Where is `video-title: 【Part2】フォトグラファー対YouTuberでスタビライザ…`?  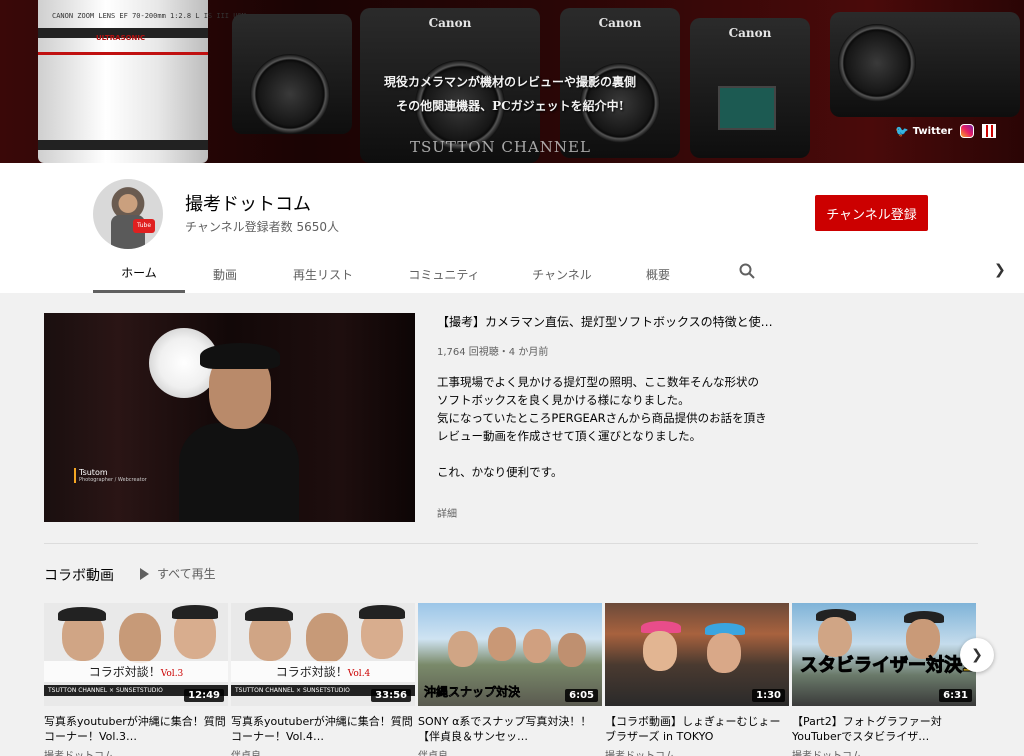 video-title: 【Part2】フォトグラファー対YouTuberでスタビライザ… is located at coordinates (884, 729).